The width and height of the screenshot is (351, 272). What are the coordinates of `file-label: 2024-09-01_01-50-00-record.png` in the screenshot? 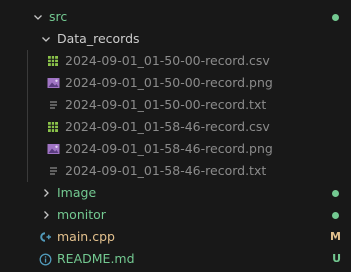 It's located at (169, 82).